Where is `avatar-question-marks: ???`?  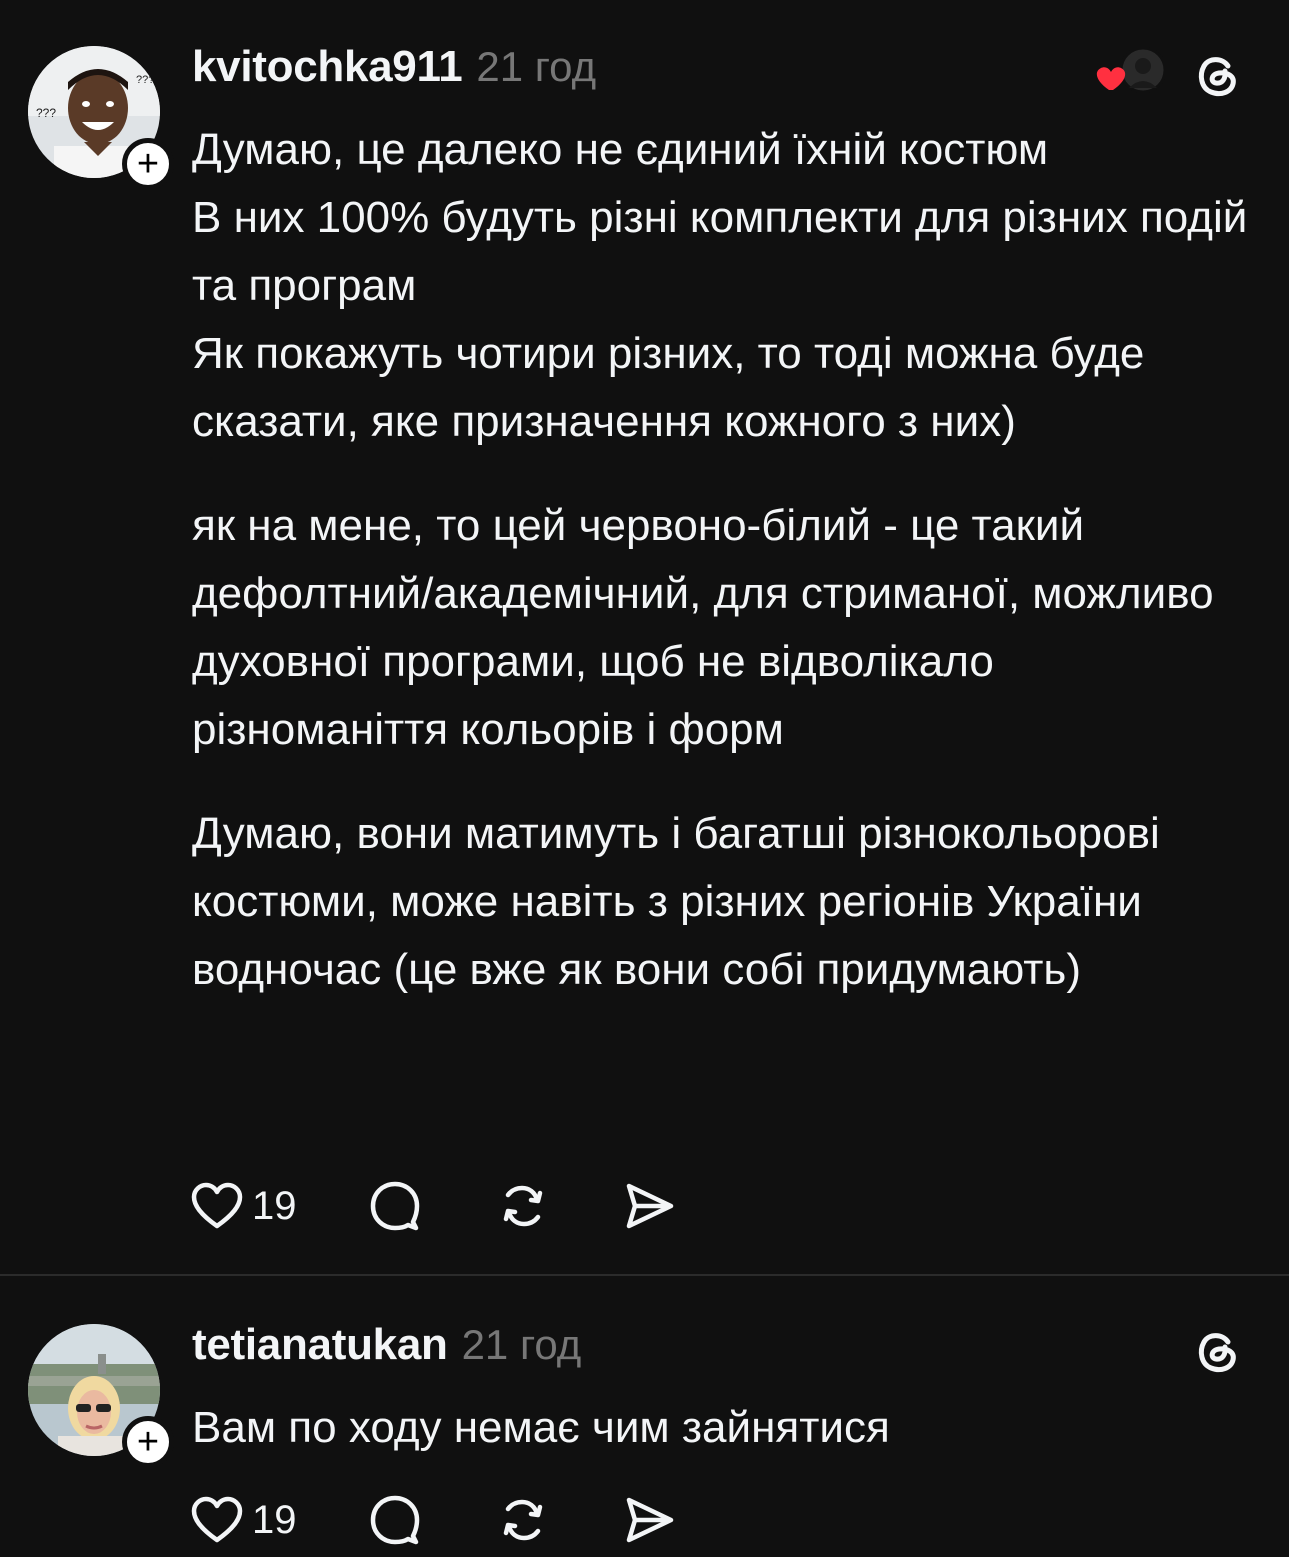 avatar-question-marks: ??? is located at coordinates (46, 113).